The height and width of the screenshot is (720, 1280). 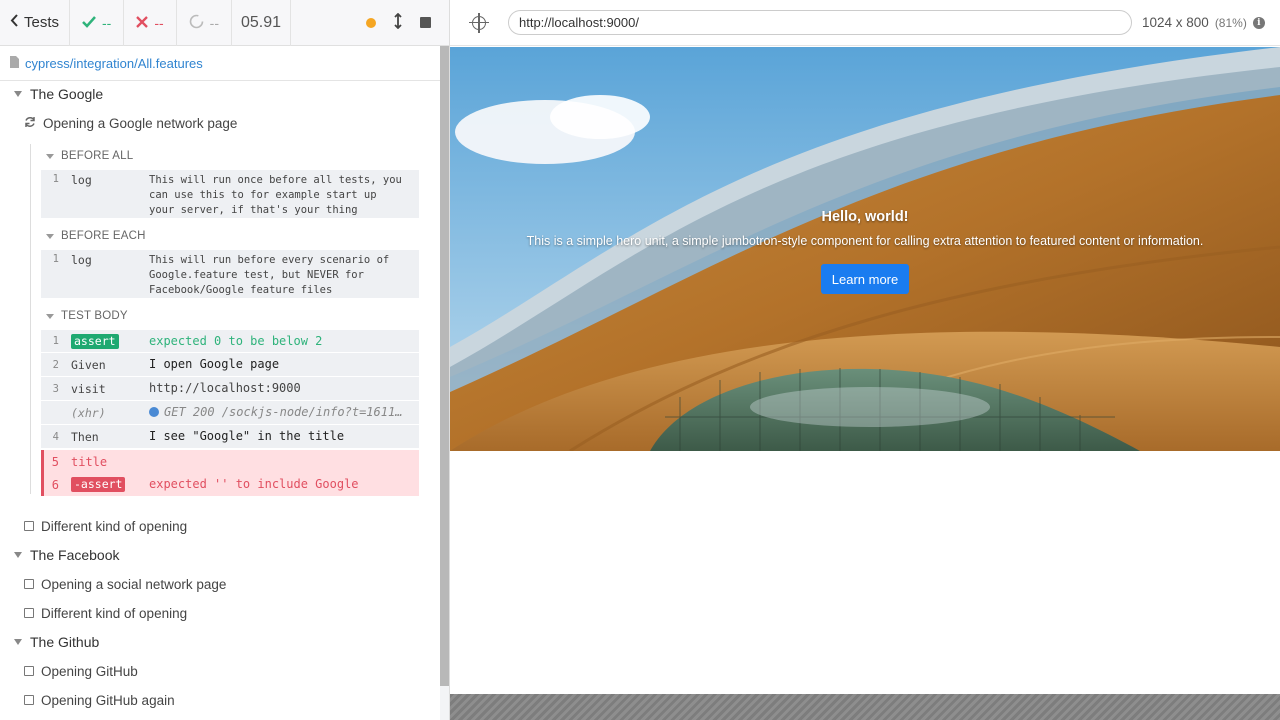 I want to click on assert-badge: assert, so click(x=95, y=341).